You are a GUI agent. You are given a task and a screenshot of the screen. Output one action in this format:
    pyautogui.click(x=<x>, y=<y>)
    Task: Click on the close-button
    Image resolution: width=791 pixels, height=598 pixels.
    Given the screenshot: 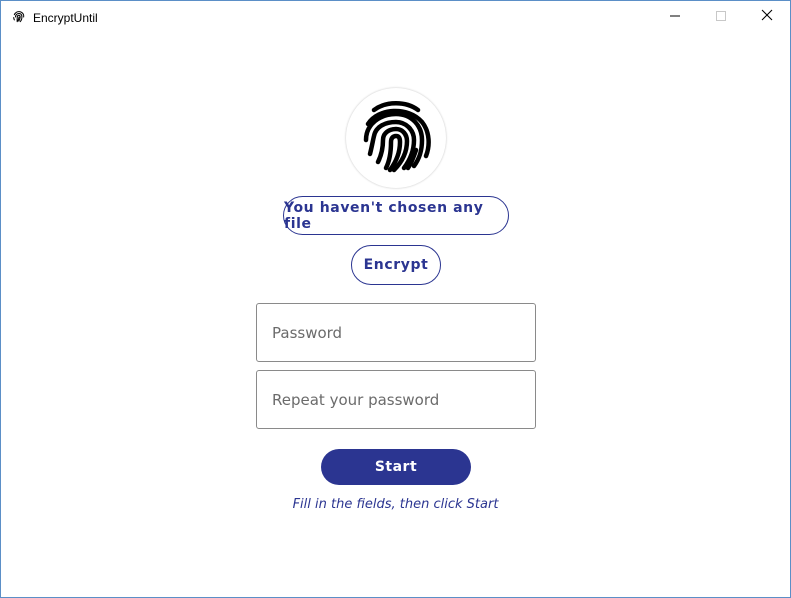 What is the action you would take?
    pyautogui.click(x=767, y=17)
    